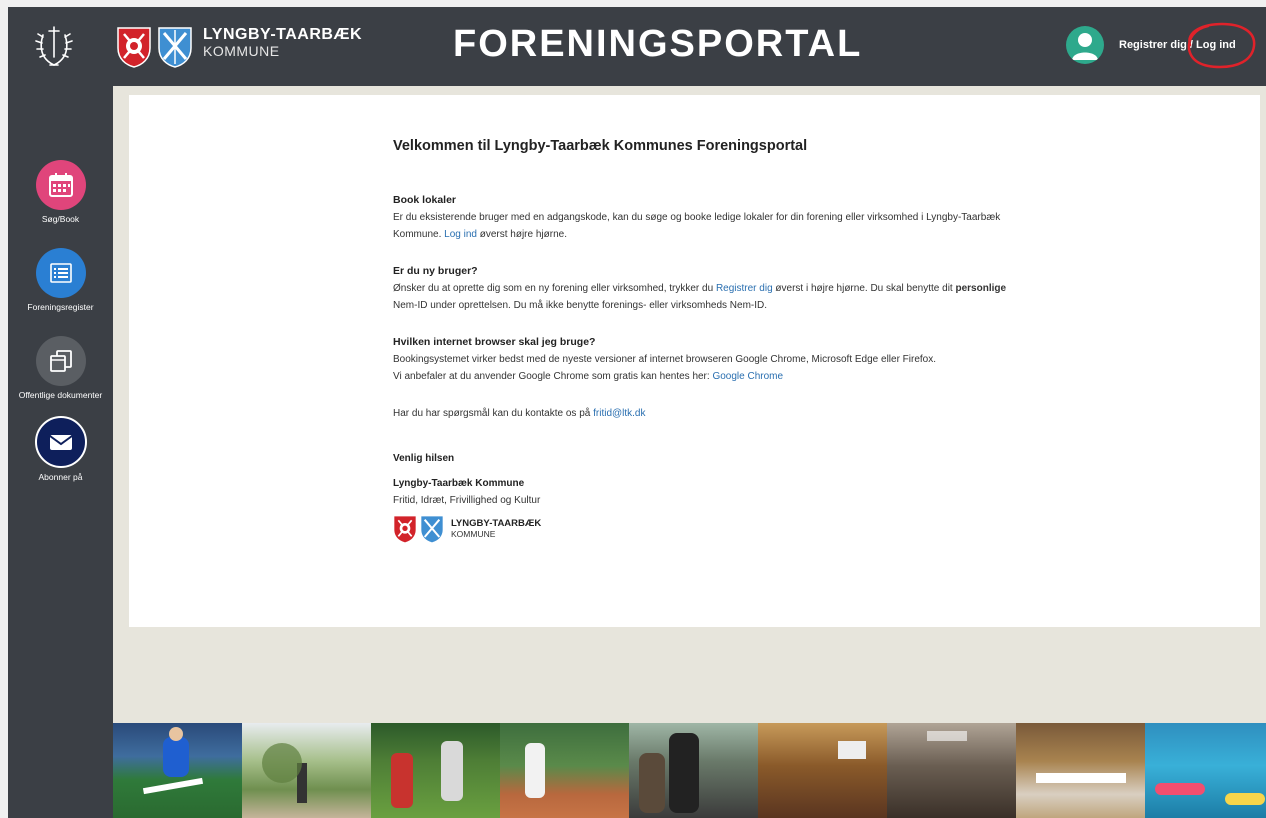 The height and width of the screenshot is (818, 1266). Describe the element at coordinates (521, 234) in the screenshot. I see `section-text: øverst højre hjørne.` at that location.